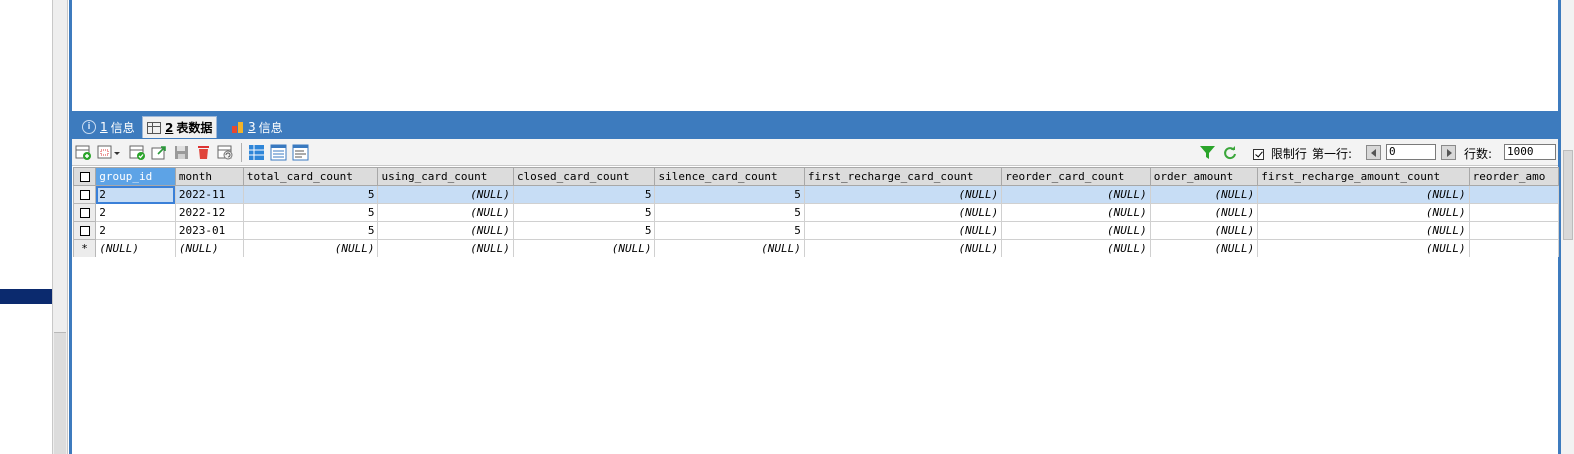 The width and height of the screenshot is (1574, 454). I want to click on save-row-button, so click(137, 152).